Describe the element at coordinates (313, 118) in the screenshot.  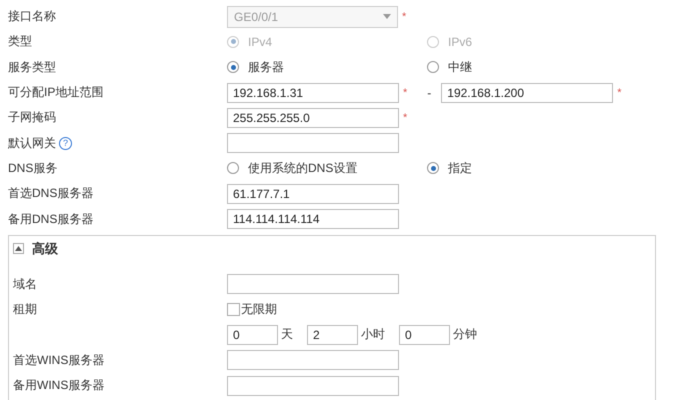
I see `input-field: 255.255.255.0` at that location.